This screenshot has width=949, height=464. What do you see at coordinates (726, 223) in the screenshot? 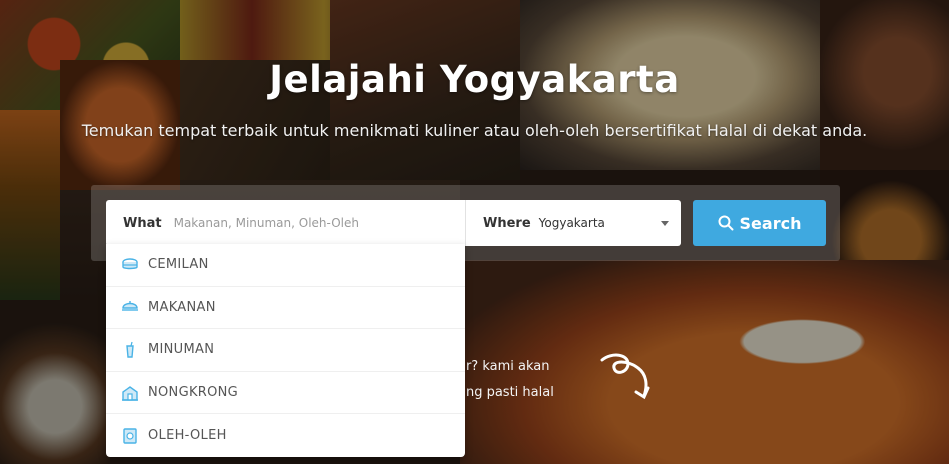
I see `search-icon` at bounding box center [726, 223].